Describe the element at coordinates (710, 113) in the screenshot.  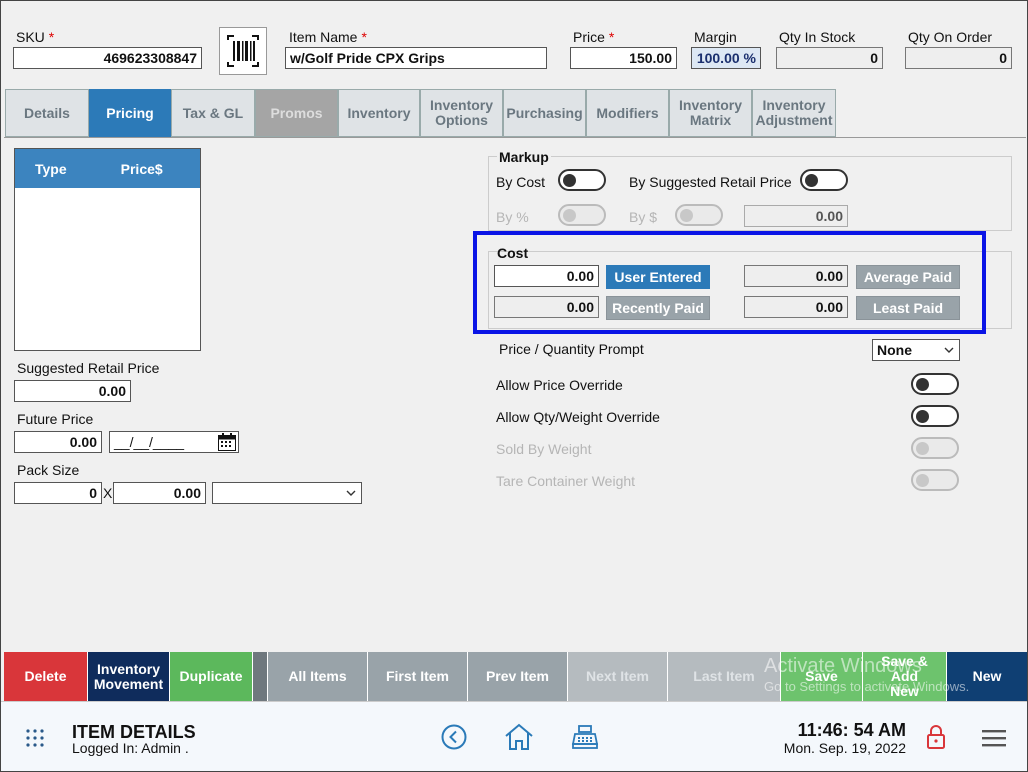
I see `tab-inventory-matrix: Inventory Matrix` at that location.